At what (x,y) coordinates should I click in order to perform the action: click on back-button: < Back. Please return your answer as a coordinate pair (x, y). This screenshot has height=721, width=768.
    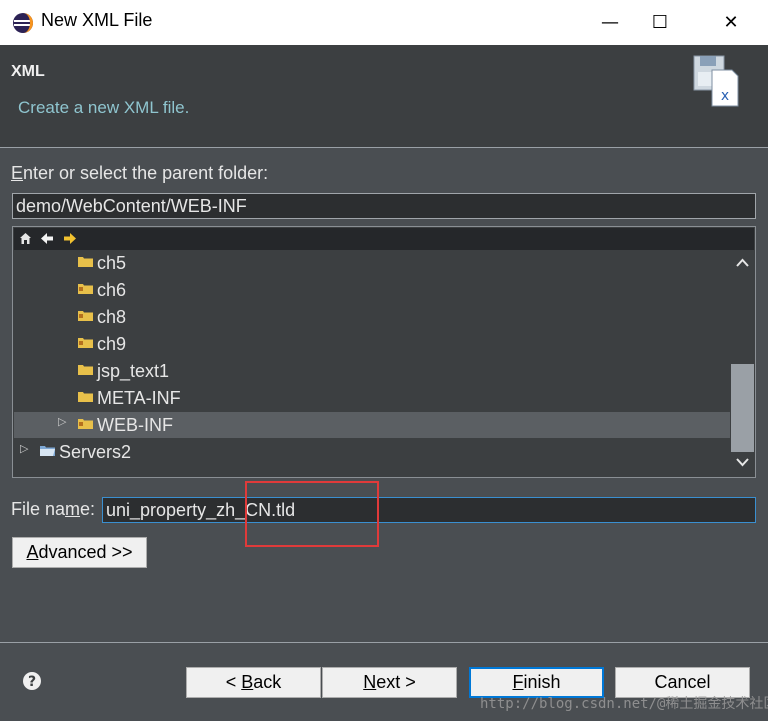
    Looking at the image, I should click on (253, 682).